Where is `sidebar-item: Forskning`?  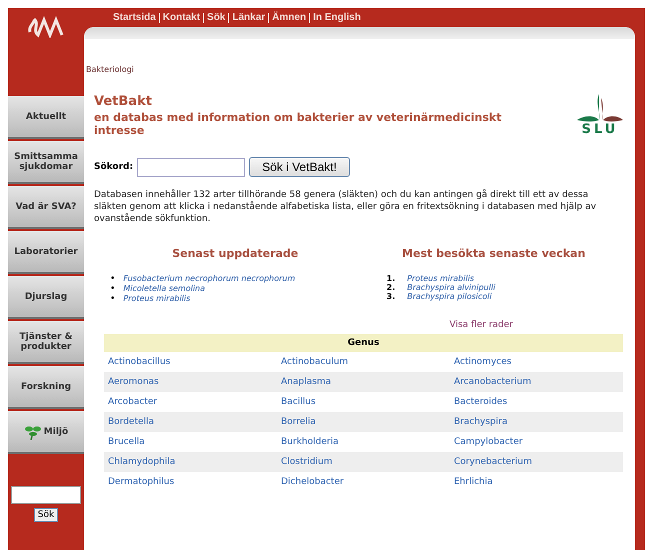
sidebar-item: Forskning is located at coordinates (46, 387).